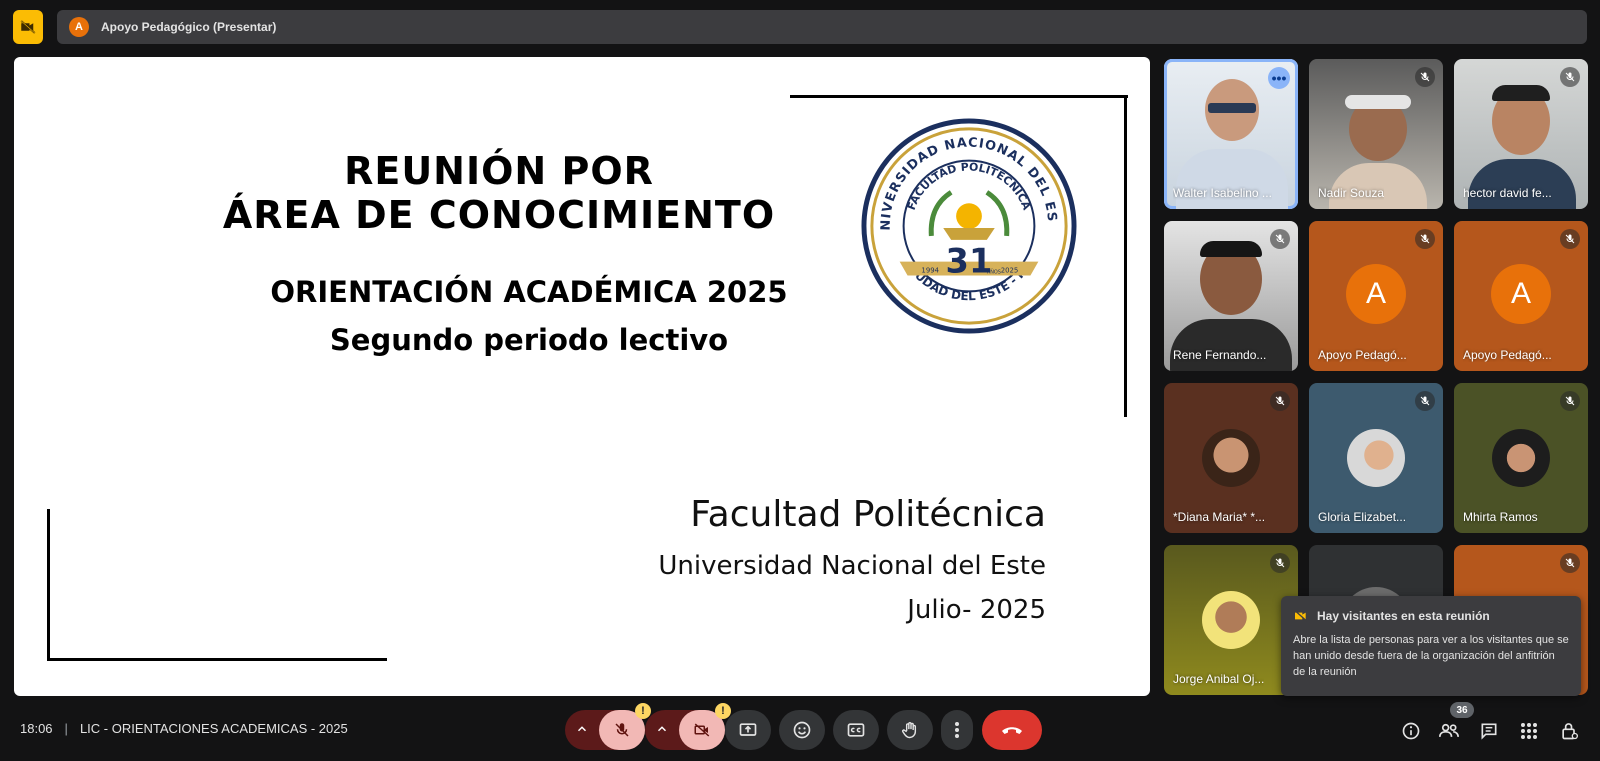  I want to click on slide-date: Julio- 2025, so click(976, 610).